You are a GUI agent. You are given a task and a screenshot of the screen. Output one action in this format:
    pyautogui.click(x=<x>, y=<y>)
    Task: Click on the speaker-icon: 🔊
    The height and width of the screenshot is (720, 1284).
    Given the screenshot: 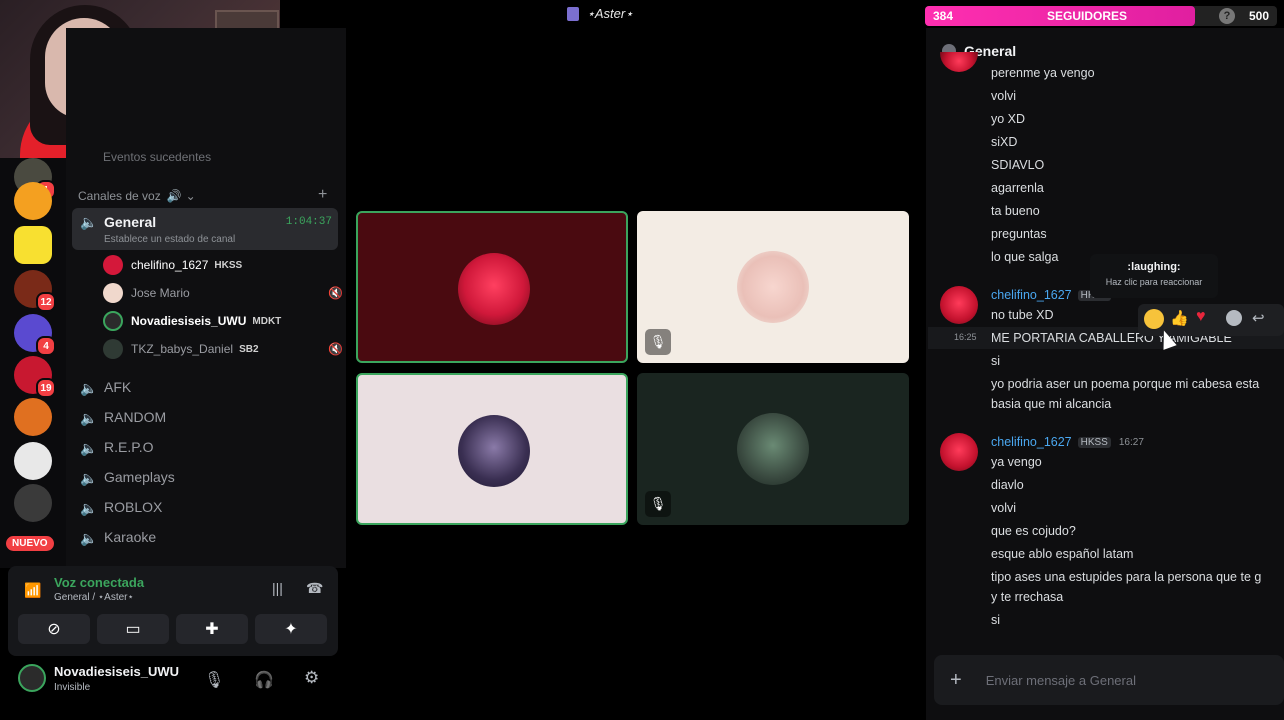 What is the action you would take?
    pyautogui.click(x=174, y=196)
    